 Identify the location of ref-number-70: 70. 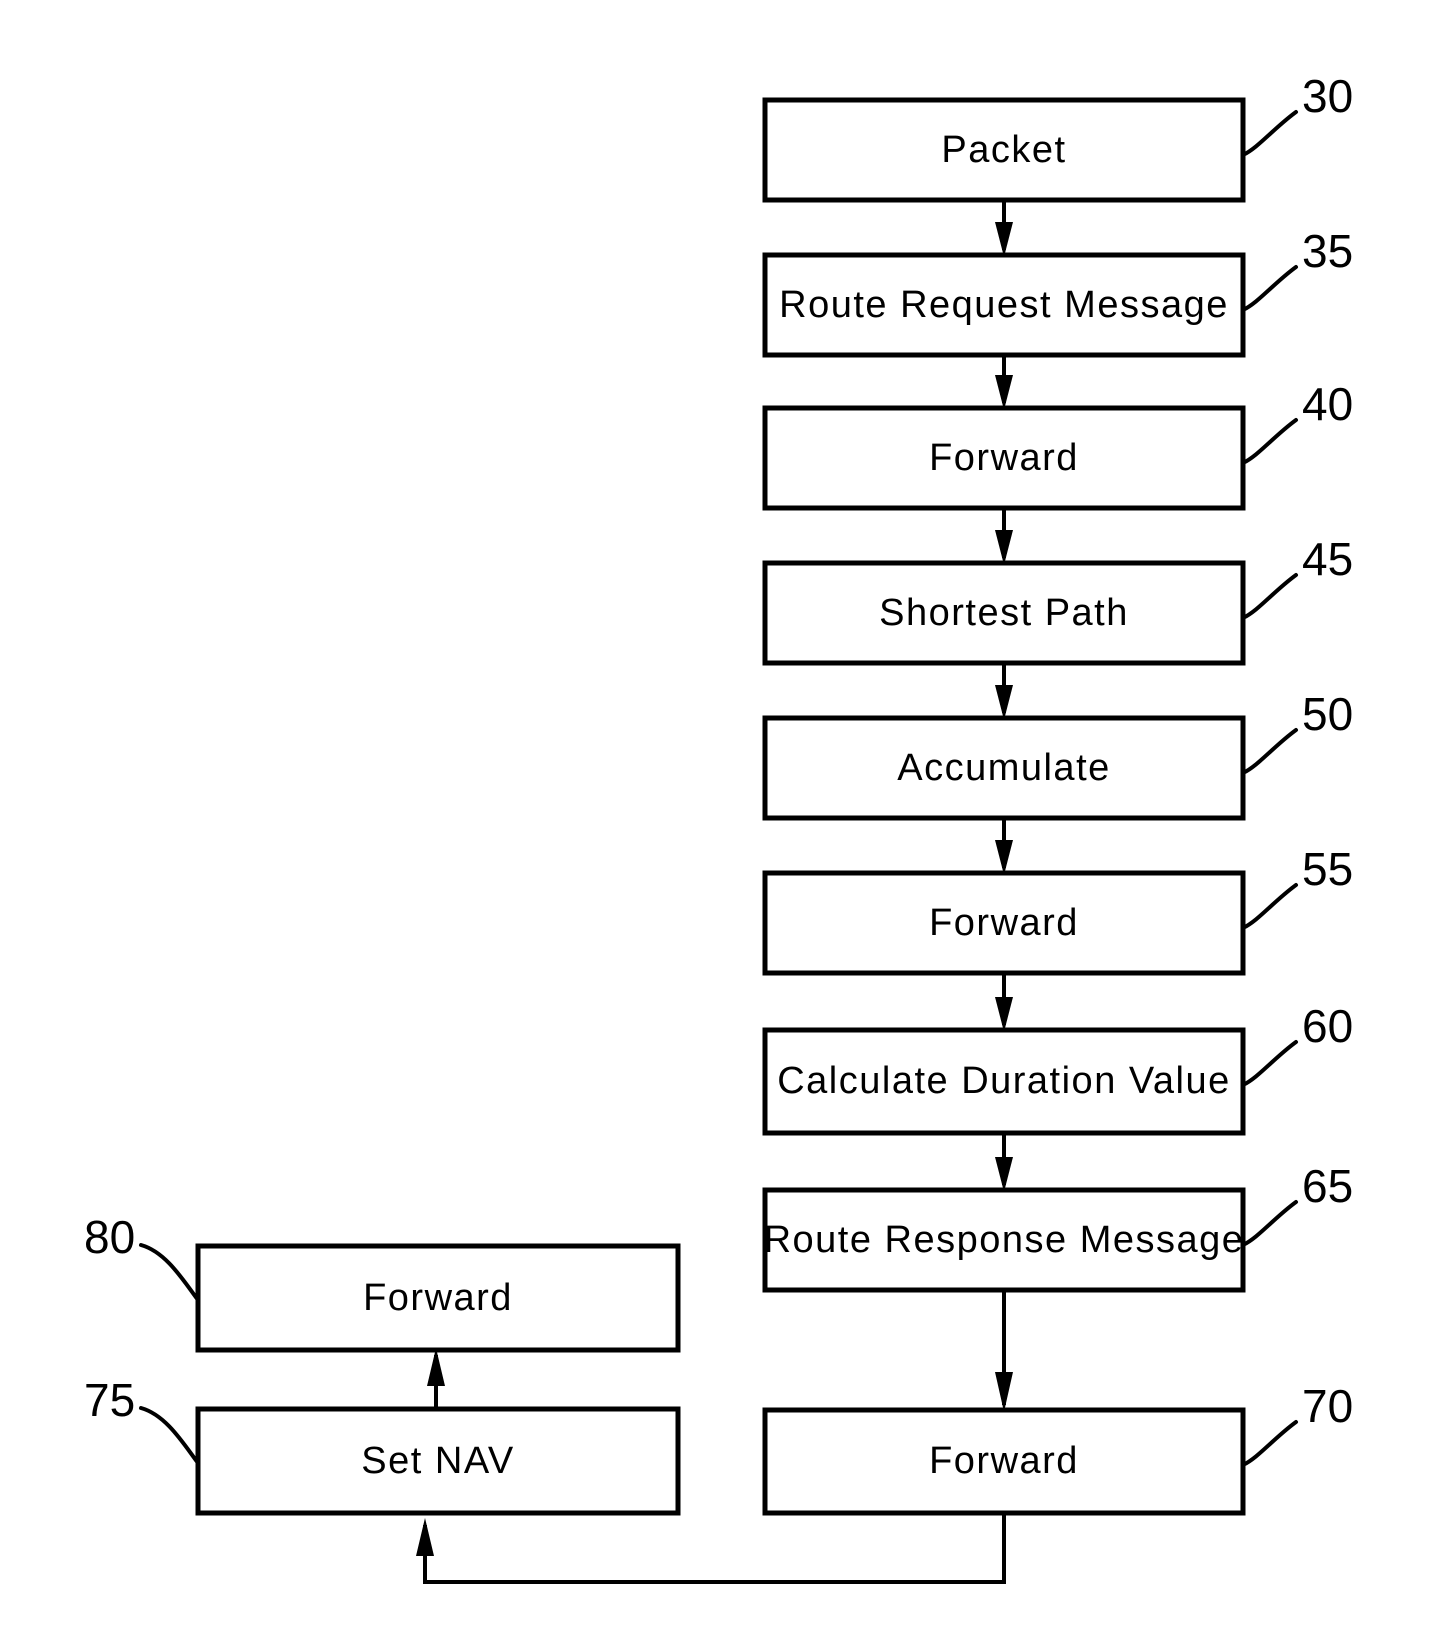
(1327, 1406).